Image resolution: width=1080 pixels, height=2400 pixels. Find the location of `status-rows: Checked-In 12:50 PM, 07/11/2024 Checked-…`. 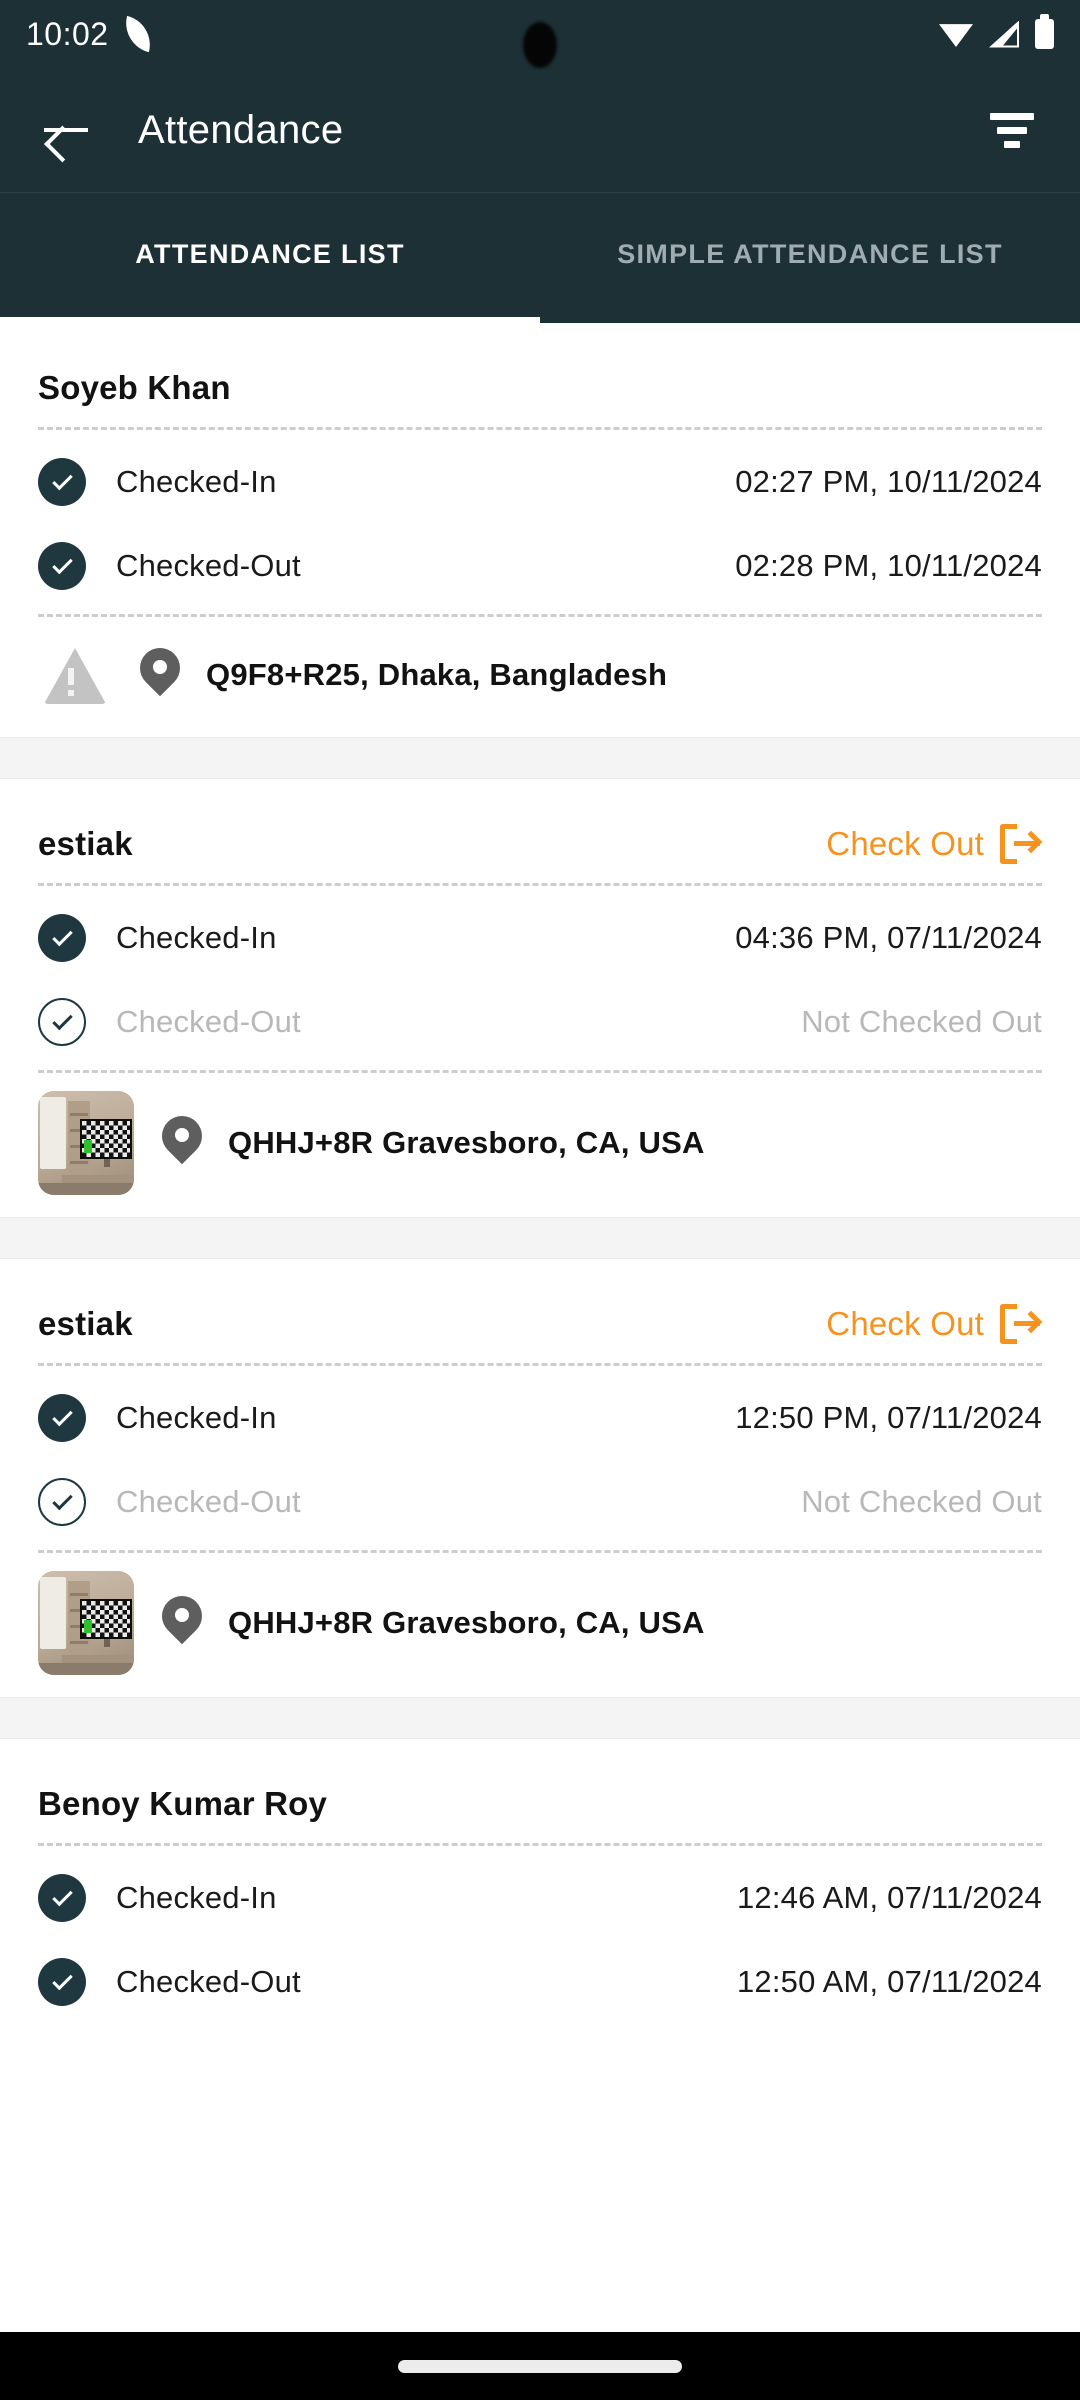

status-rows: Checked-In 12:50 PM, 07/11/2024 Checked-… is located at coordinates (540, 1458).